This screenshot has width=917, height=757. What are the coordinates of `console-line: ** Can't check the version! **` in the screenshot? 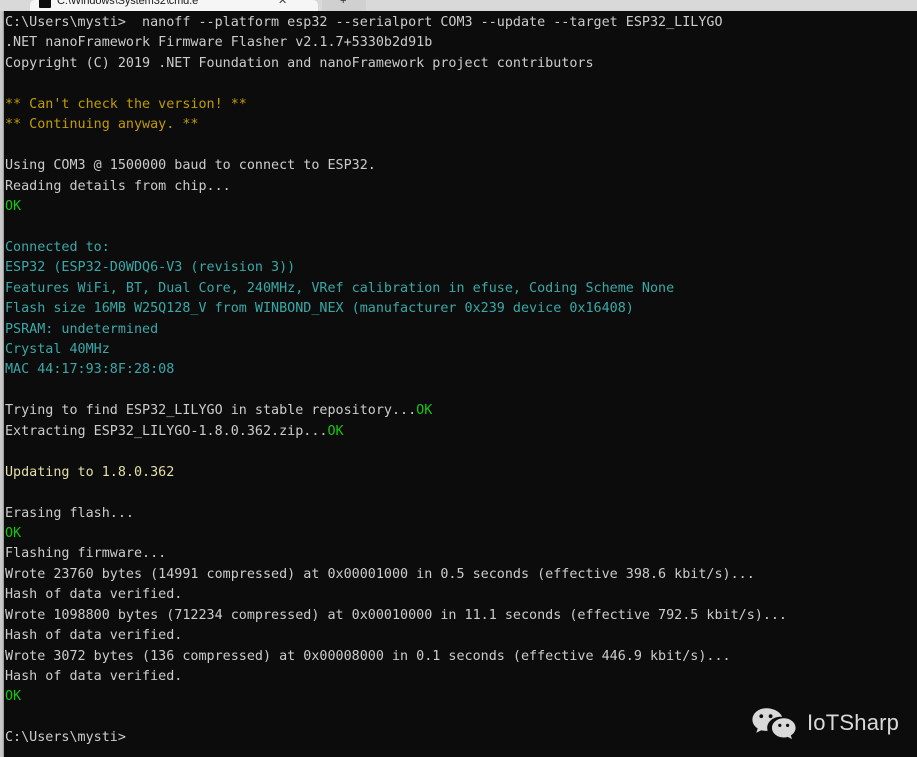 It's located at (461, 105).